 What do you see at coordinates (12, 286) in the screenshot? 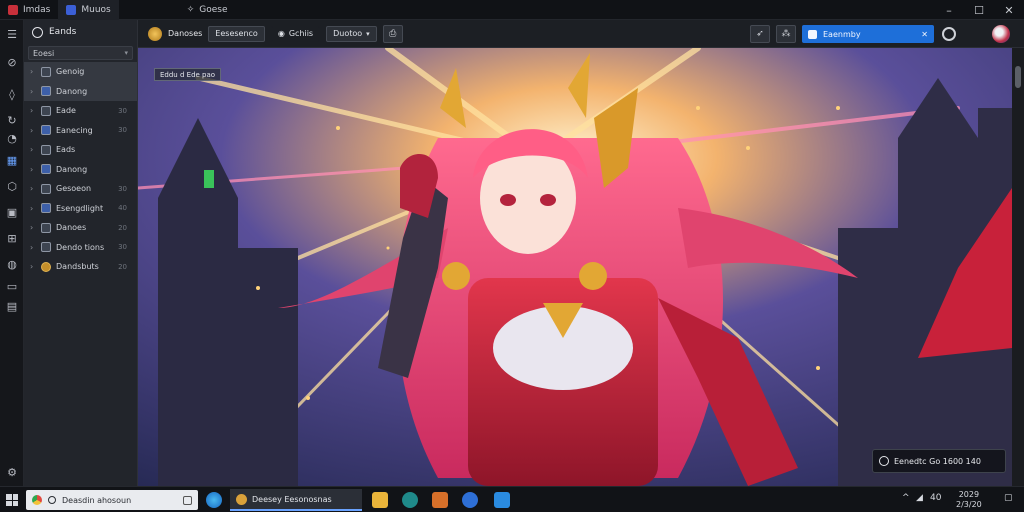
I see `film-icon: ▭` at bounding box center [12, 286].